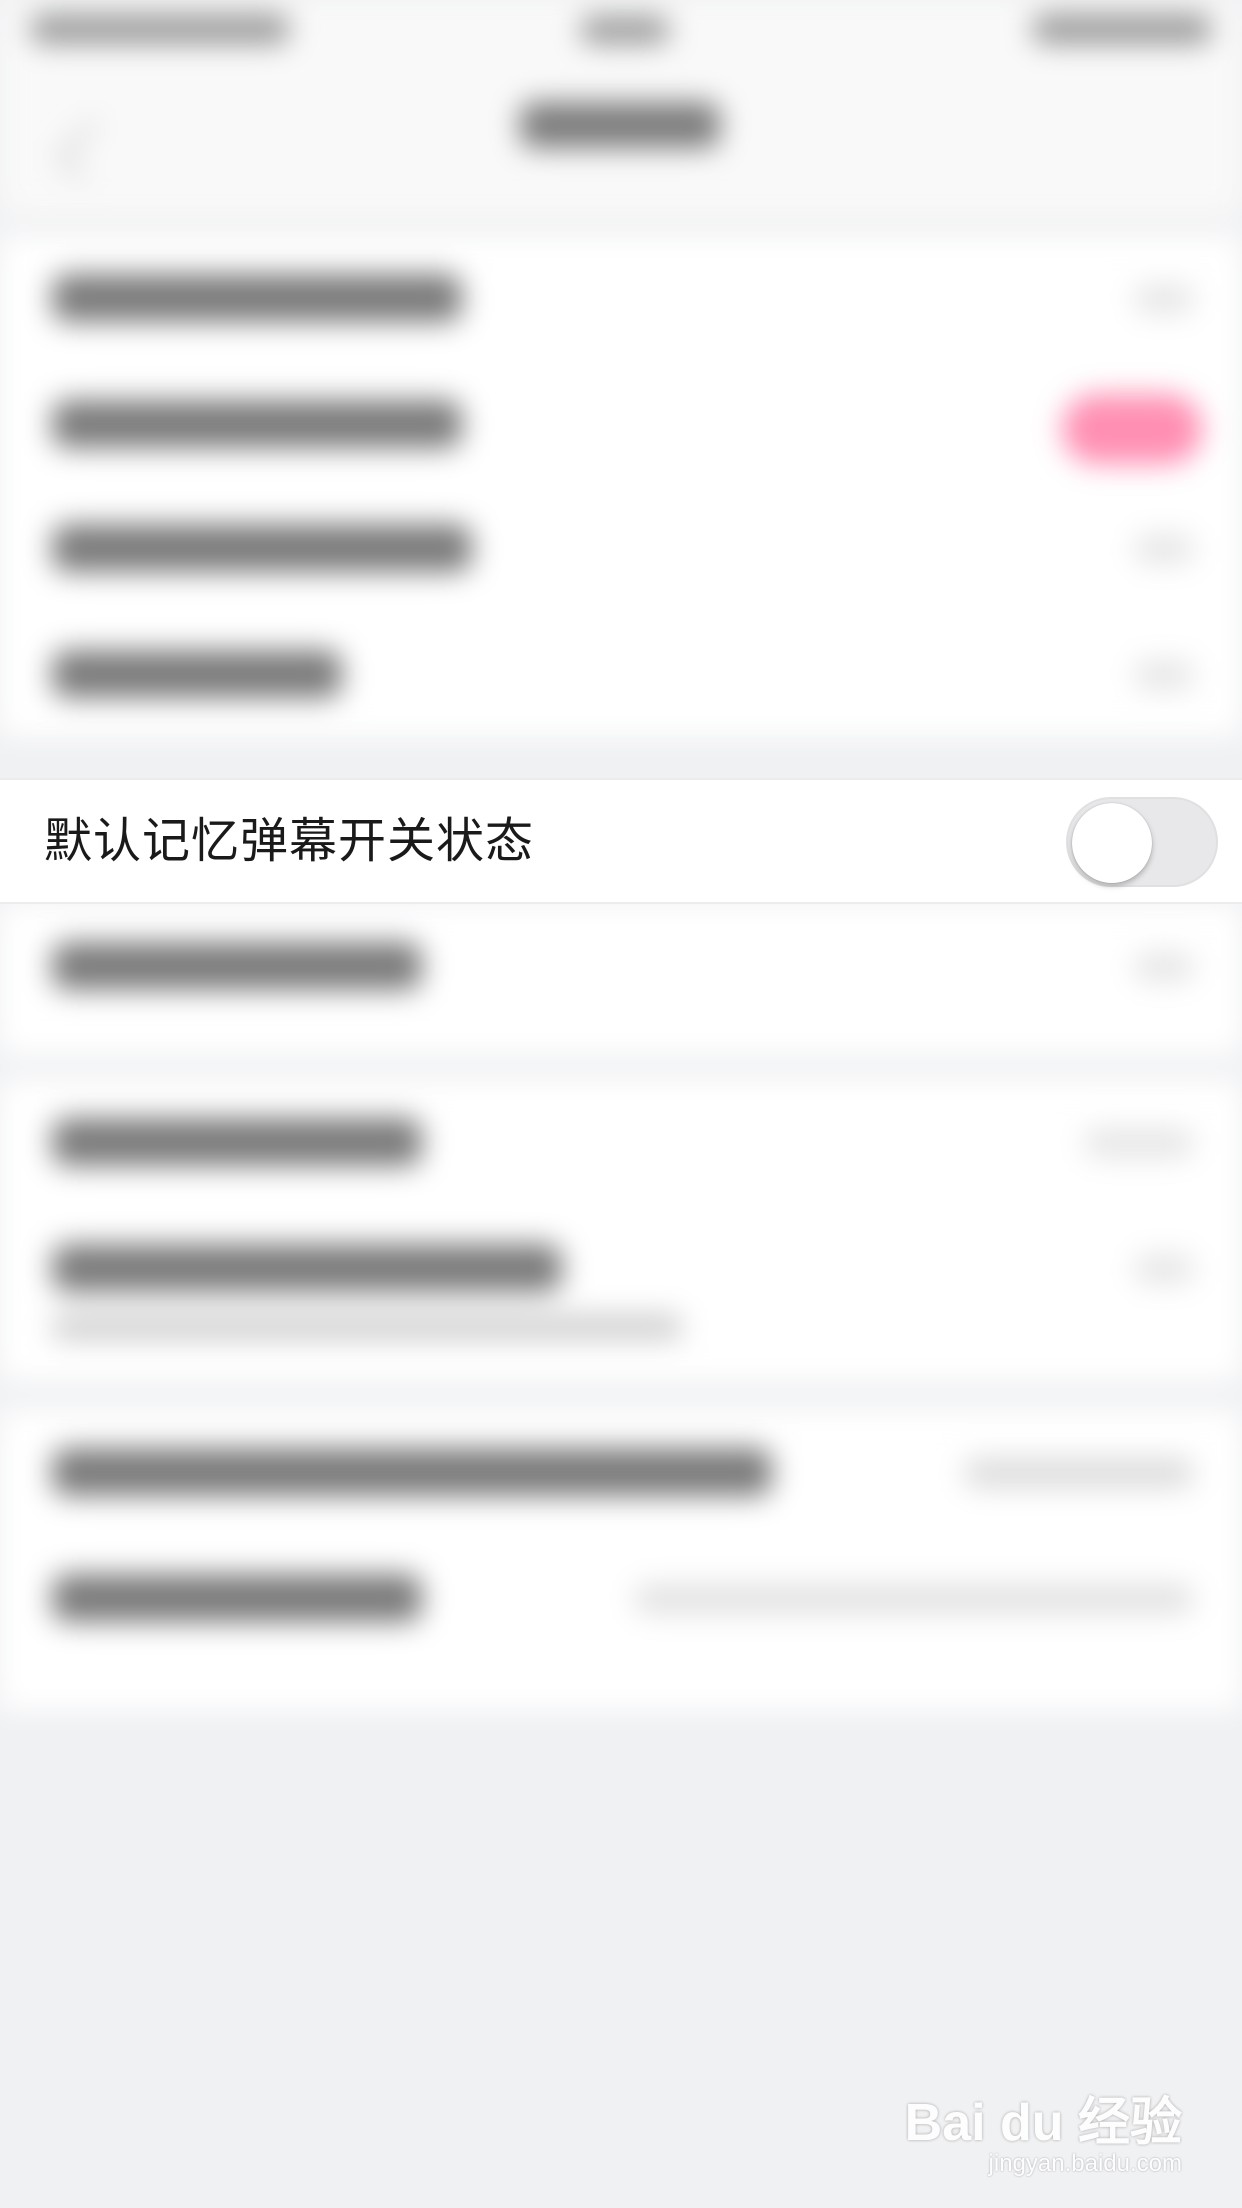 The width and height of the screenshot is (1242, 2208). I want to click on baidu-jingyan-watermark: Bai du 经验 jingyan.baidu.com, so click(1043, 2130).